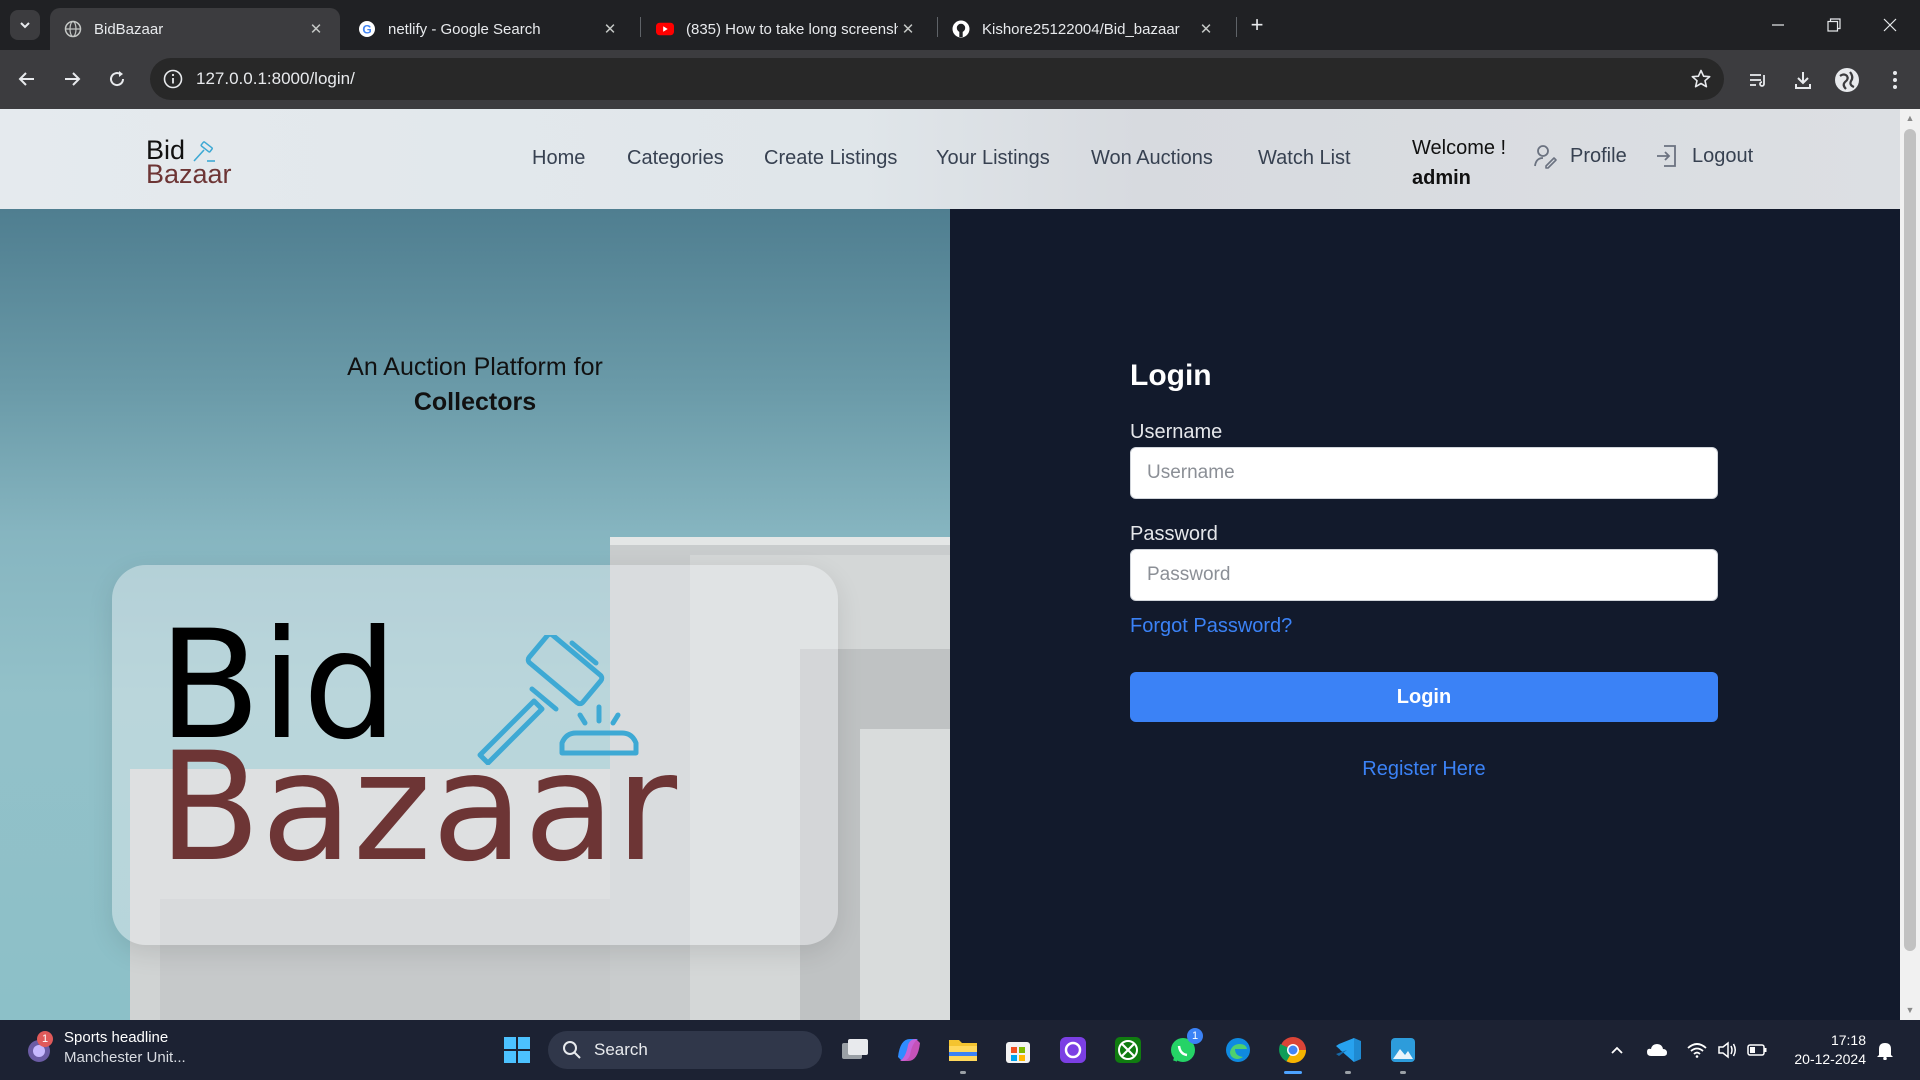 This screenshot has width=1920, height=1080. What do you see at coordinates (905, 874) in the screenshot?
I see `building-image` at bounding box center [905, 874].